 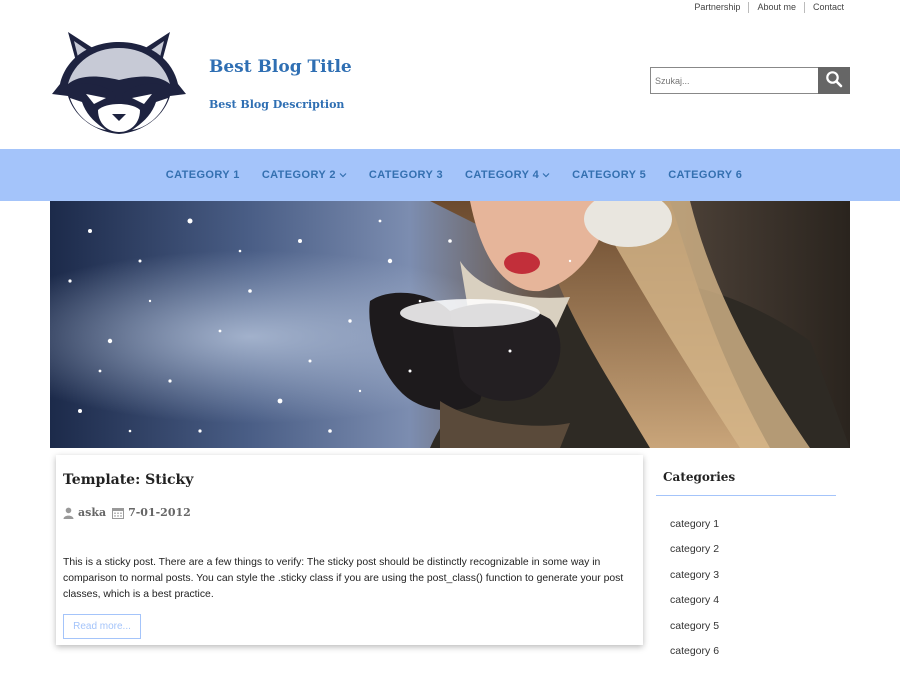 I want to click on post-title: Template: Sticky, so click(x=128, y=480).